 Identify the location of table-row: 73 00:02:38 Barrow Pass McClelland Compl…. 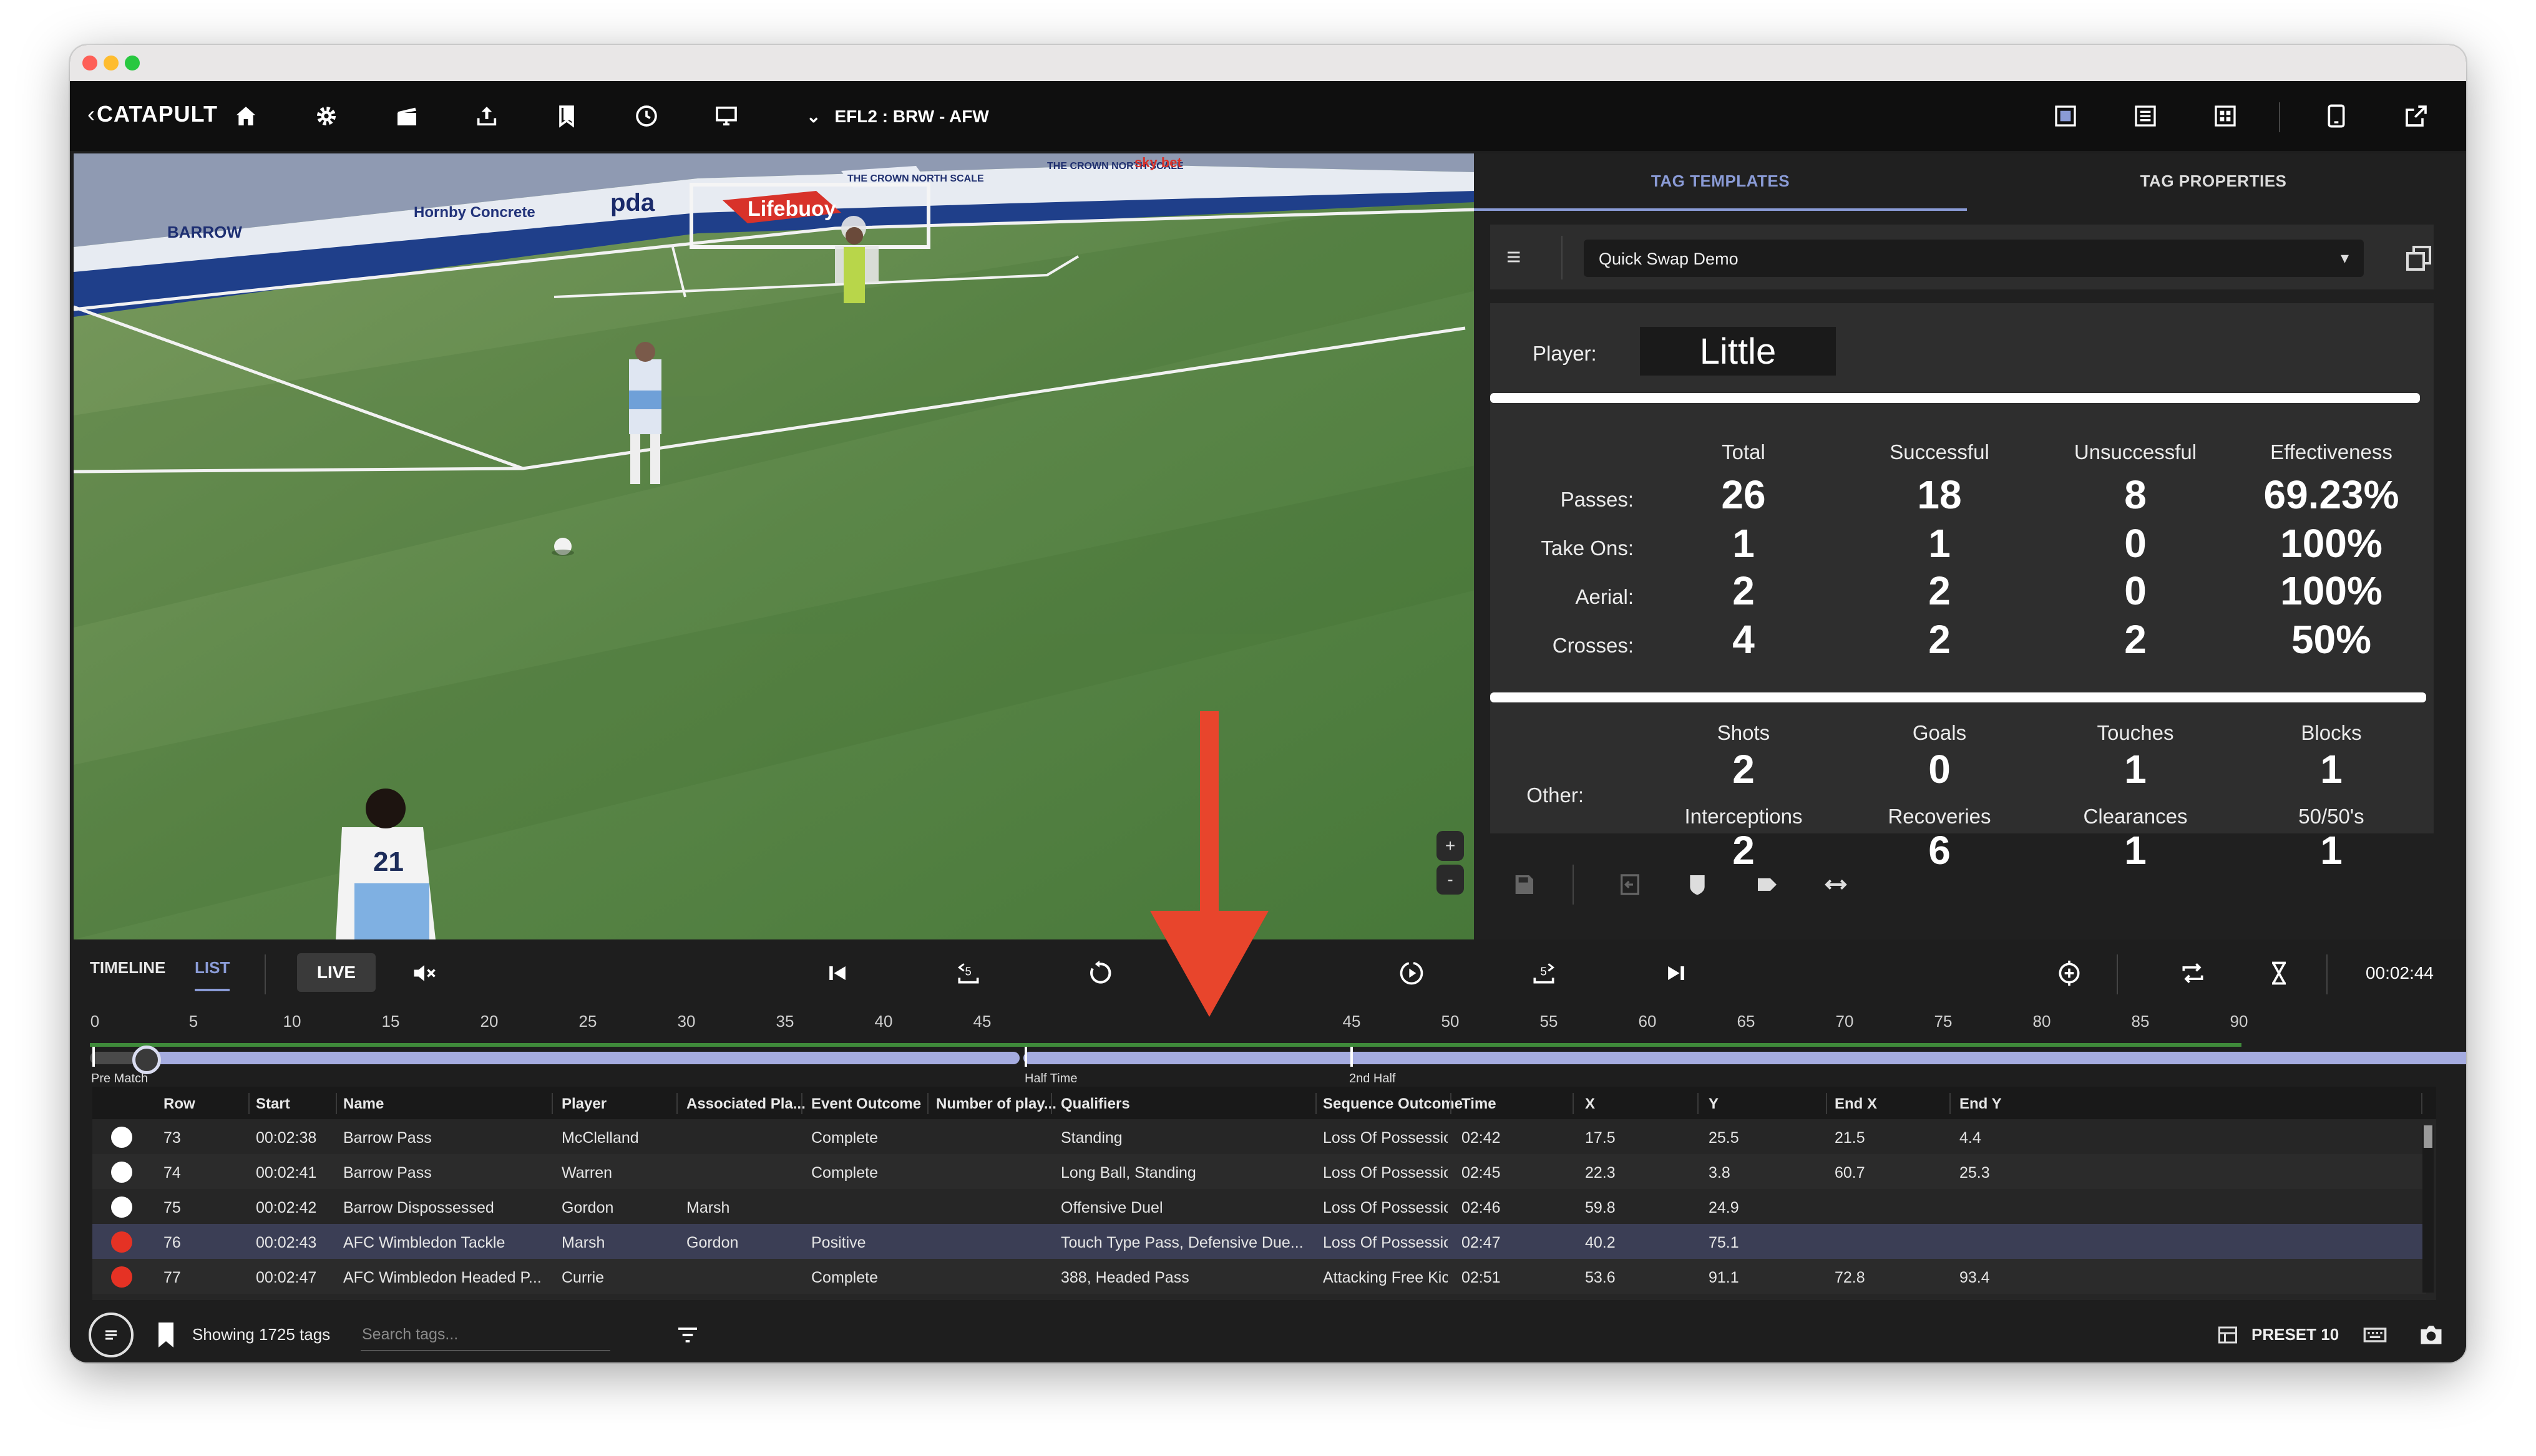
(1259, 1137).